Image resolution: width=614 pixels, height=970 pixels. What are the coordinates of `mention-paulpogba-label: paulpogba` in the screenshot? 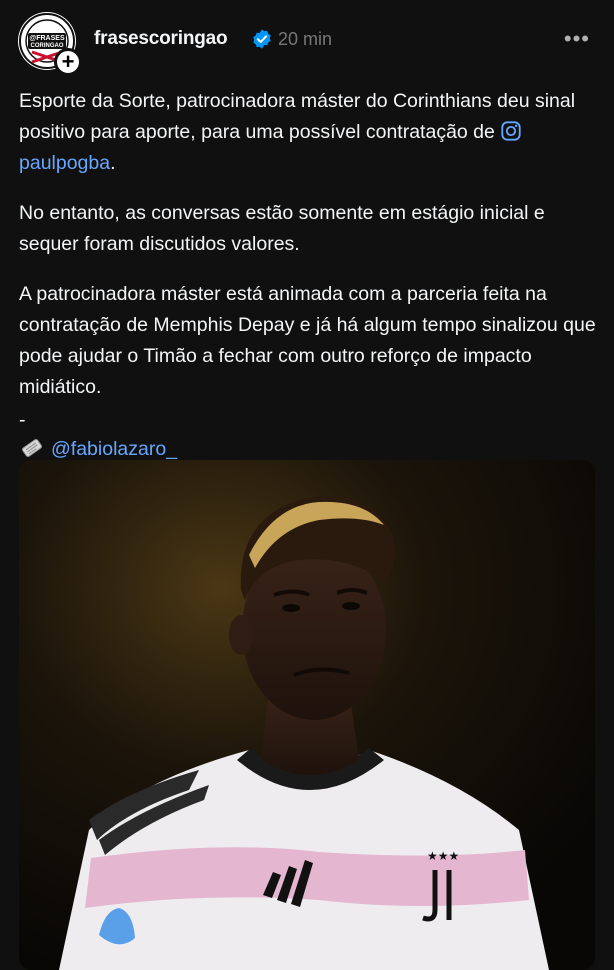 It's located at (65, 163).